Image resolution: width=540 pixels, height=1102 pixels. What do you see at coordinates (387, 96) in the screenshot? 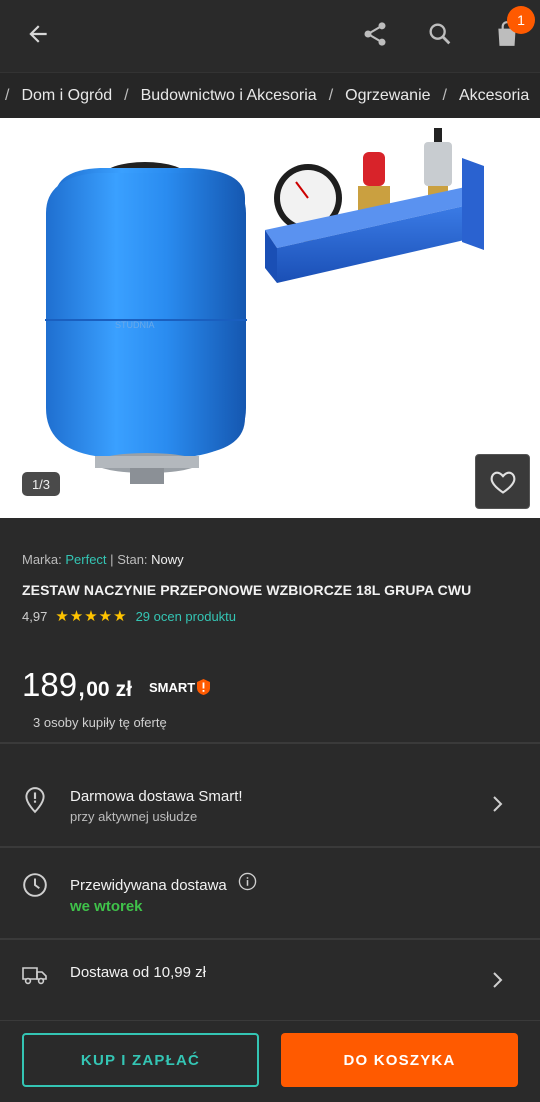
I see `breadcrumb-item-ogrzewanie: Ogrzewanie` at bounding box center [387, 96].